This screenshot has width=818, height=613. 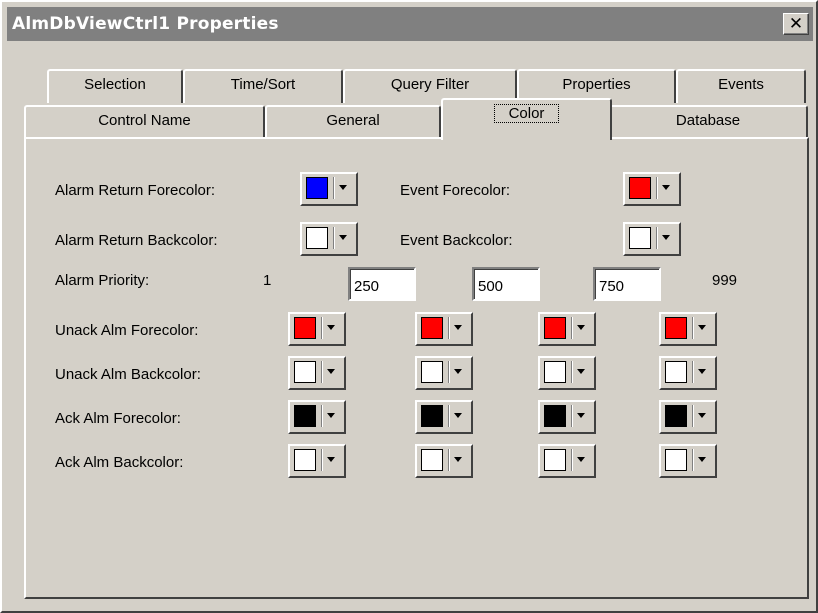 What do you see at coordinates (263, 86) in the screenshot?
I see `tab-time-sort: Time/Sort` at bounding box center [263, 86].